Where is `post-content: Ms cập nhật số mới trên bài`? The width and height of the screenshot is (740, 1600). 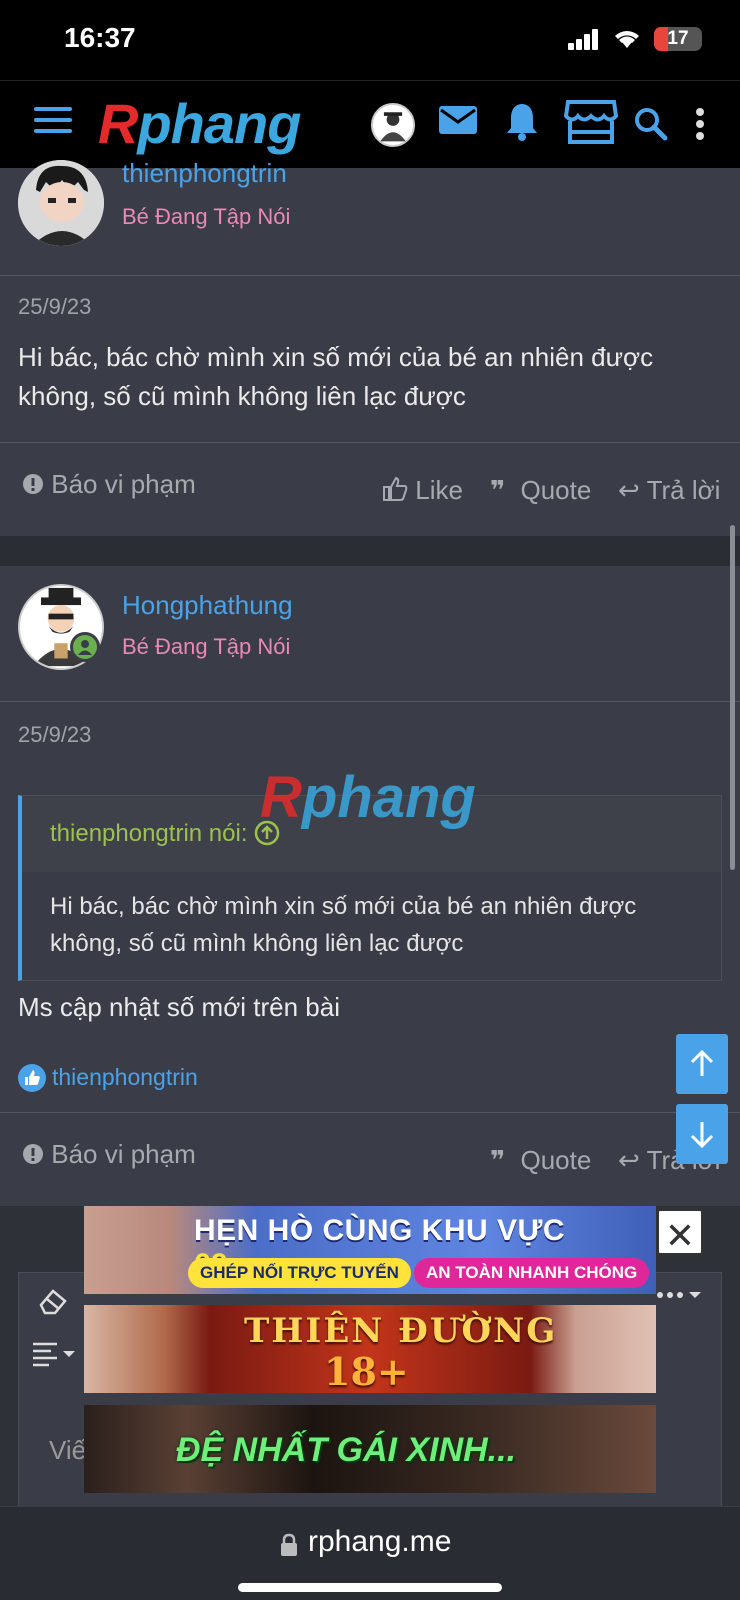
post-content: Ms cập nhật số mới trên bài is located at coordinates (179, 1007).